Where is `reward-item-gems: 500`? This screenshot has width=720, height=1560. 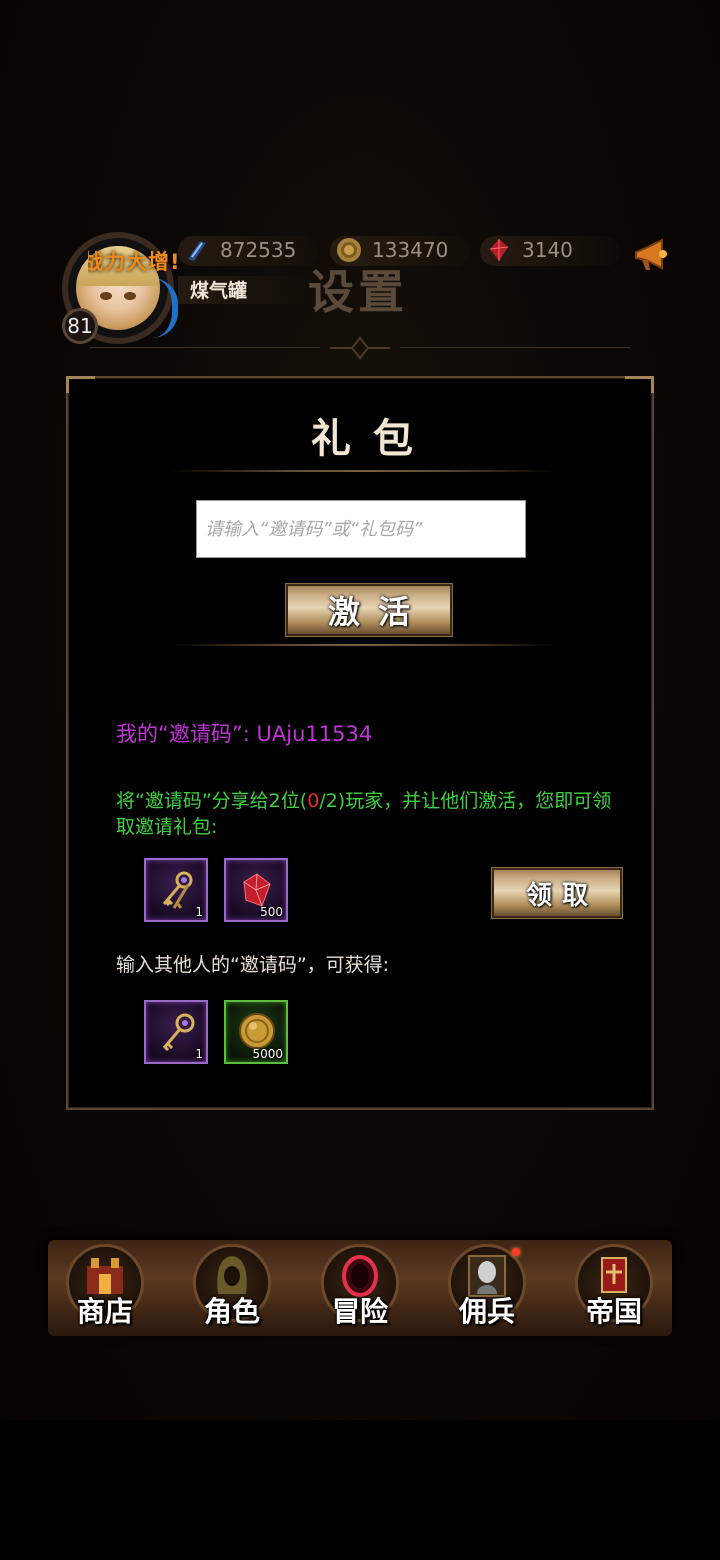 reward-item-gems: 500 is located at coordinates (256, 890).